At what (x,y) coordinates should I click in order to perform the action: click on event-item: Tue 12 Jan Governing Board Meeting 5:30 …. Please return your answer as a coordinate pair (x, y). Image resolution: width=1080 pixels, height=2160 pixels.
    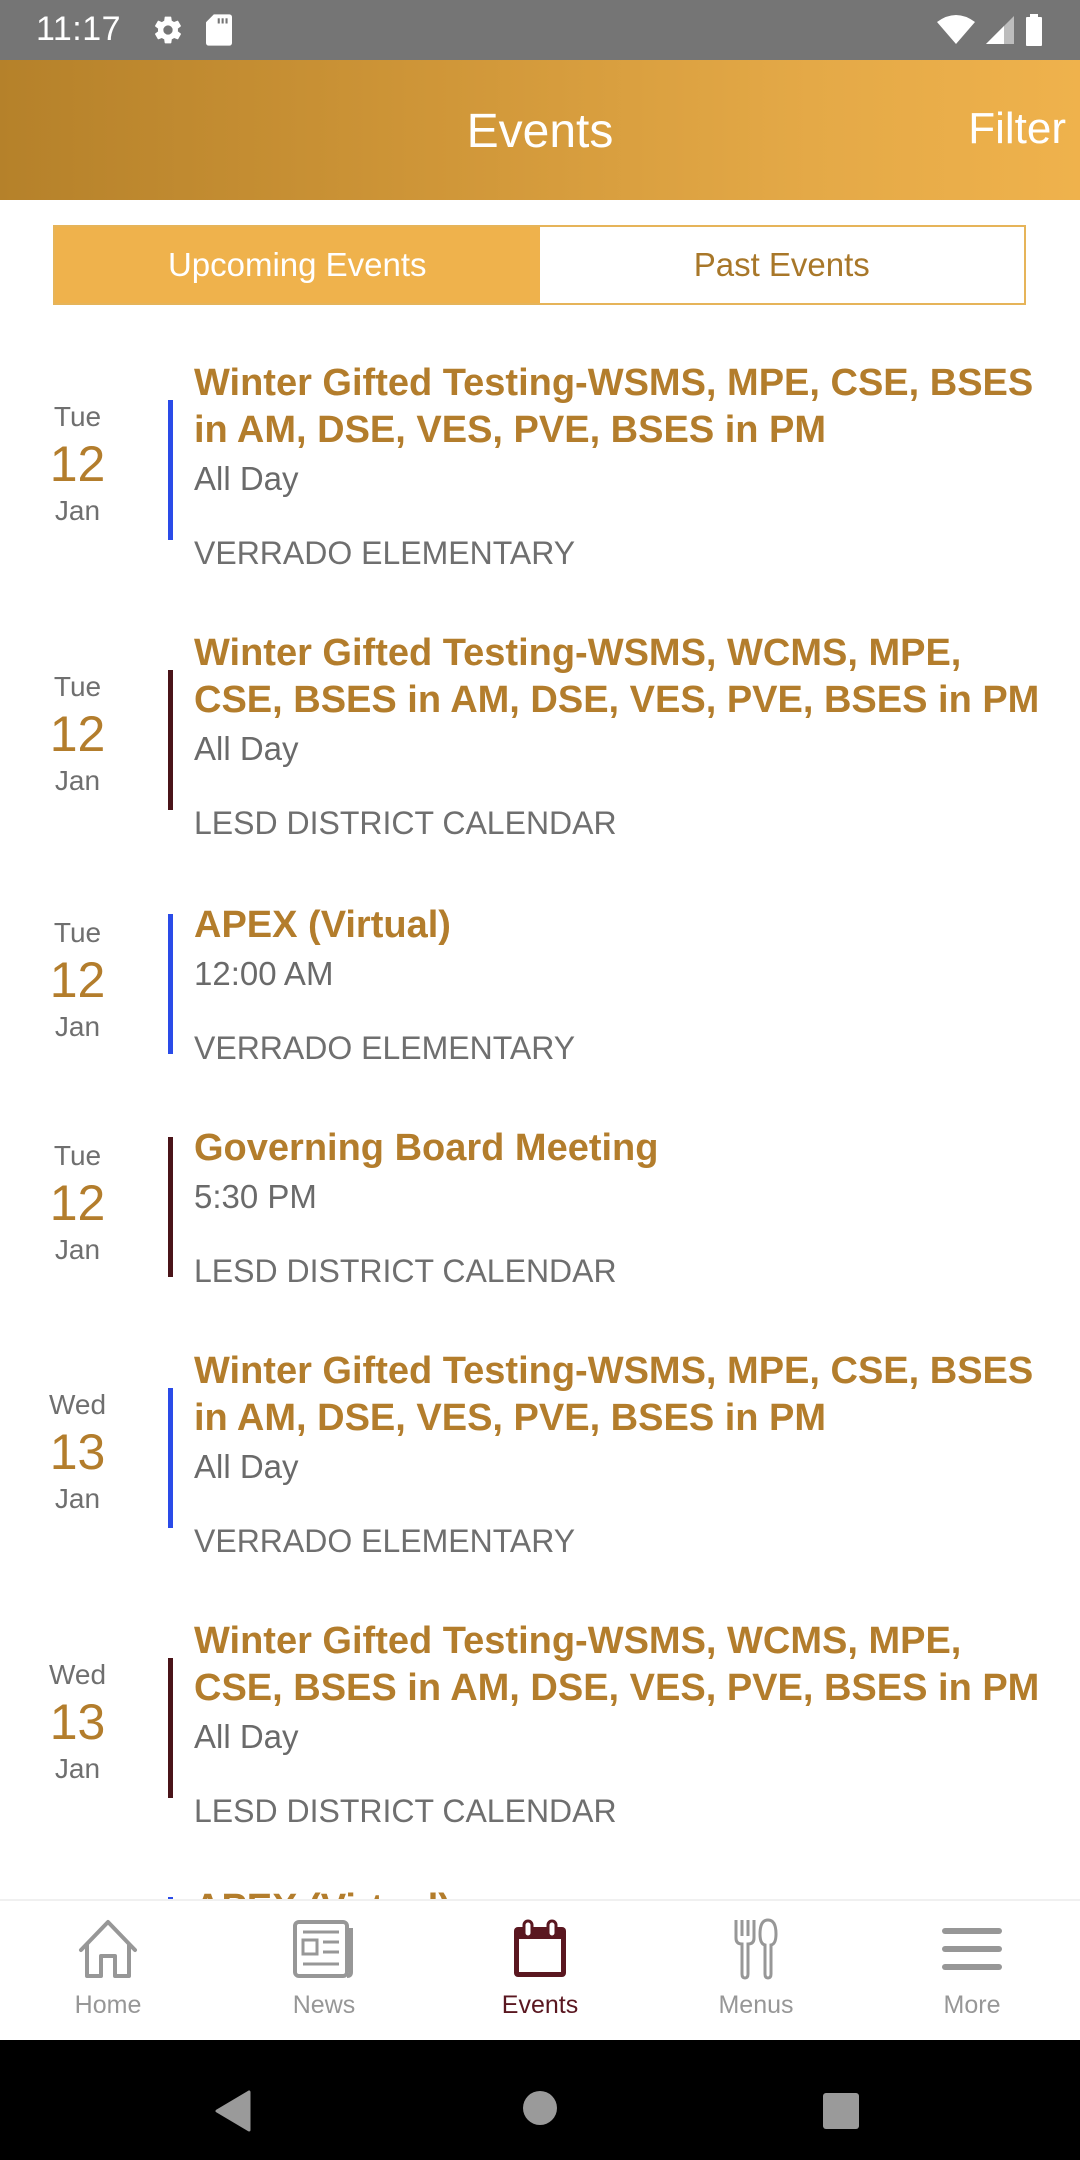
    Looking at the image, I should click on (540, 1210).